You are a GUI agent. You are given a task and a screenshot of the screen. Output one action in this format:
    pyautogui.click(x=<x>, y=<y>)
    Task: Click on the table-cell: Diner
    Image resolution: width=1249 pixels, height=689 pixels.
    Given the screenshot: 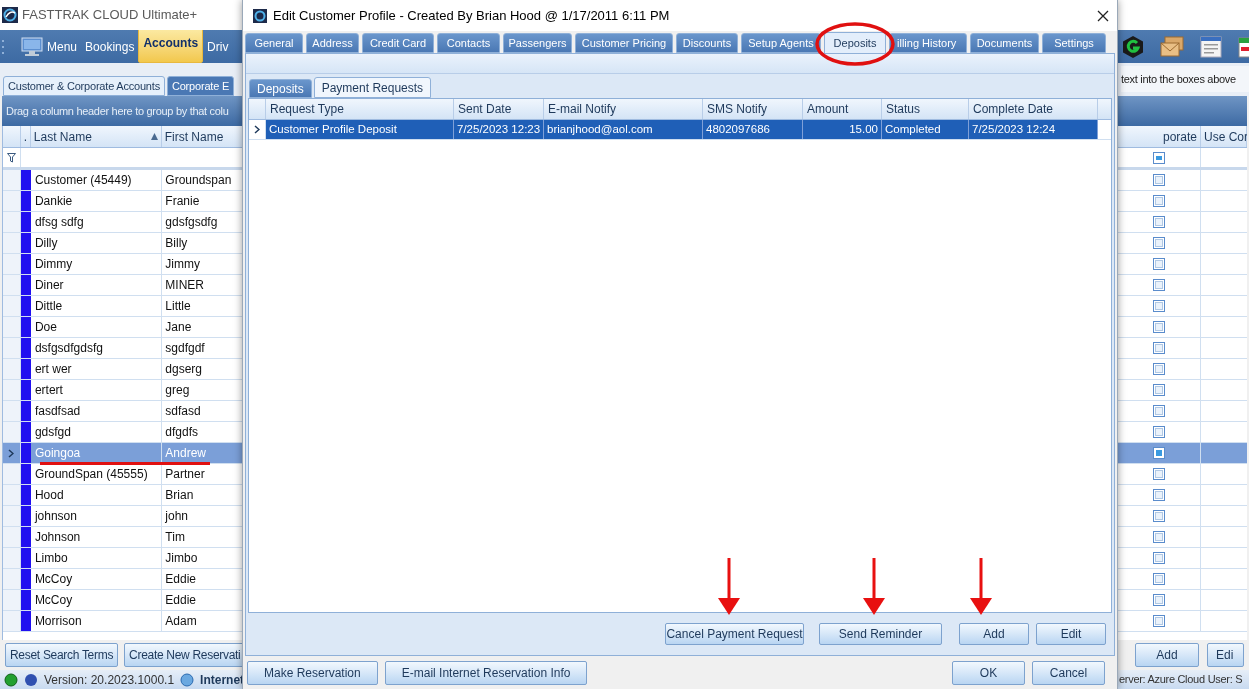 What is the action you would take?
    pyautogui.click(x=96, y=285)
    